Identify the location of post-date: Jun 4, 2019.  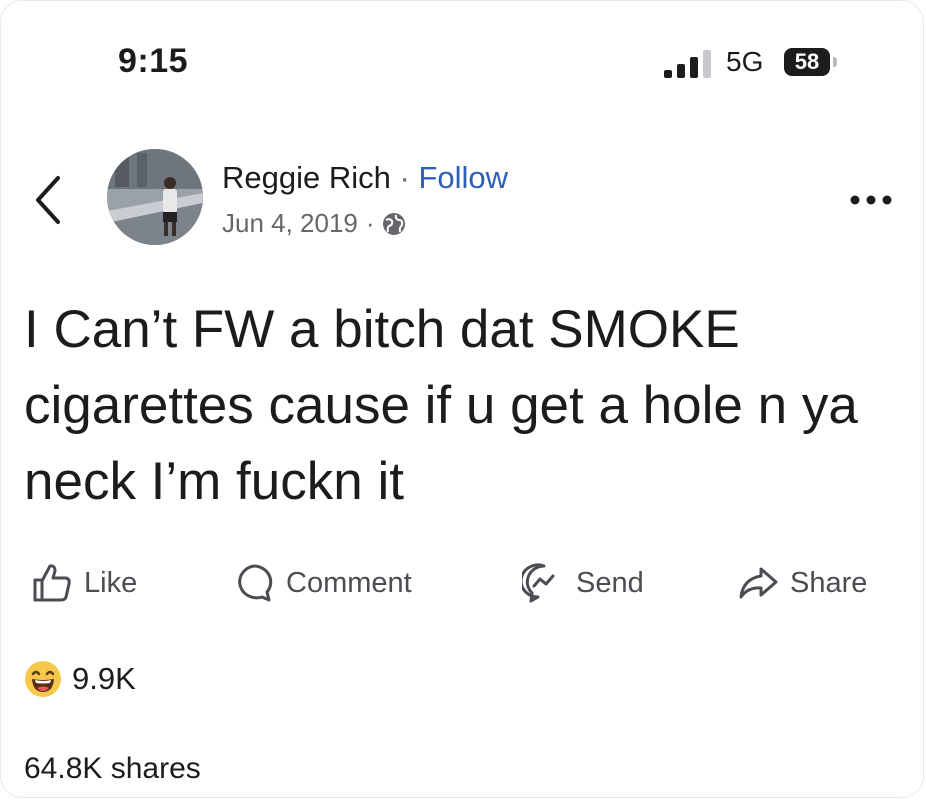
(290, 223).